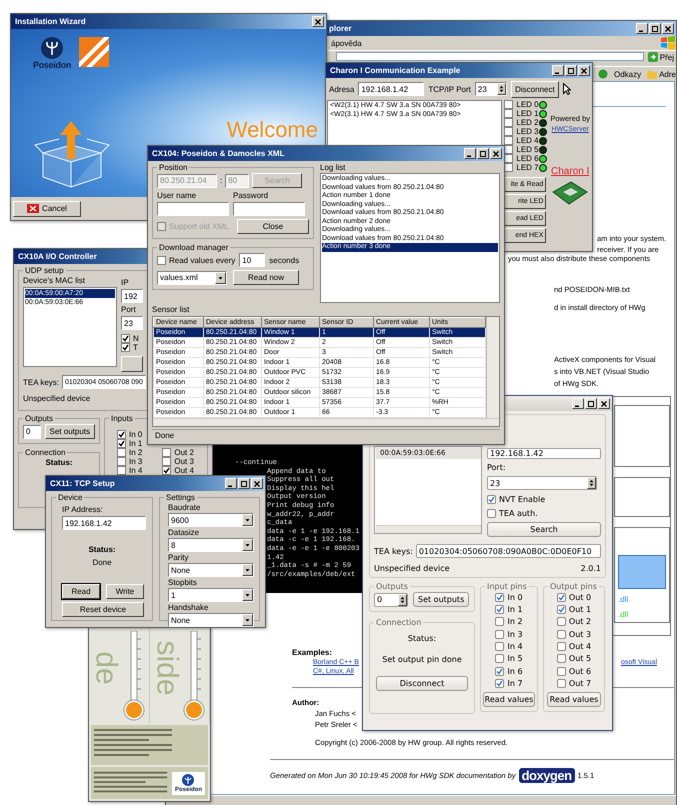 This screenshot has height=805, width=677. Describe the element at coordinates (184, 532) in the screenshot. I see `field-label: Datasize` at that location.